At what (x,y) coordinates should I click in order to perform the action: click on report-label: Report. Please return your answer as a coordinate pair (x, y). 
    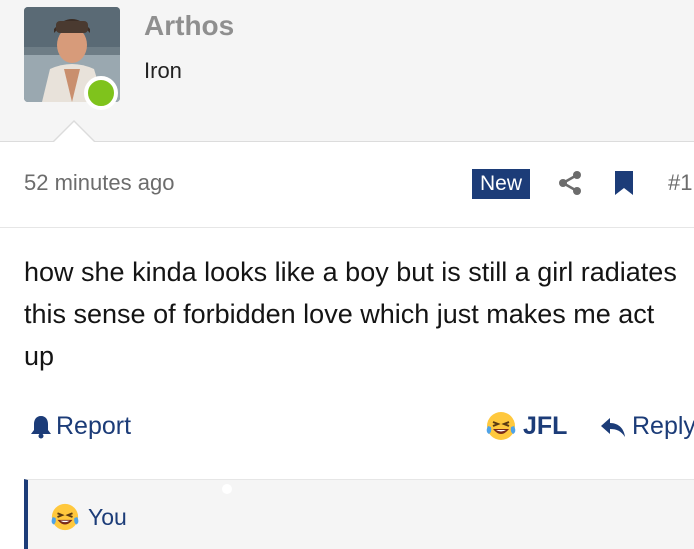
    Looking at the image, I should click on (94, 426).